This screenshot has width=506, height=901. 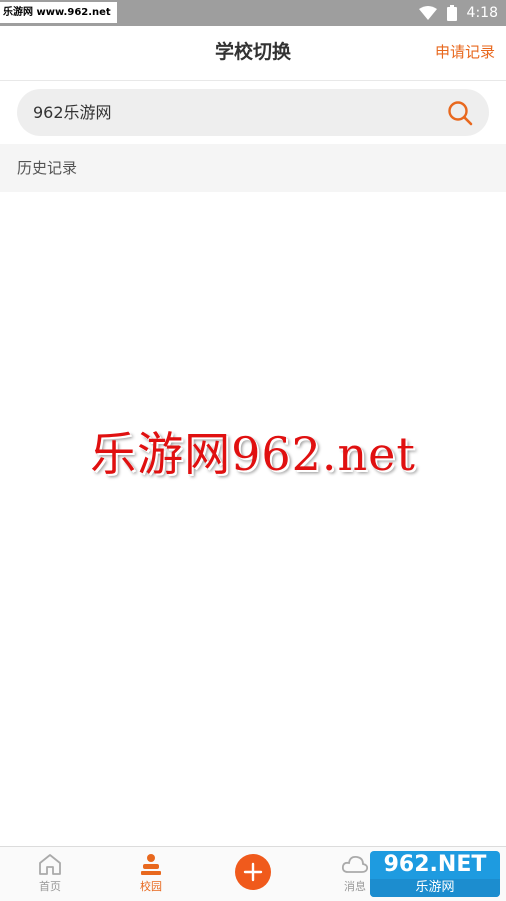 I want to click on history-label: 历史记录, so click(x=47, y=168).